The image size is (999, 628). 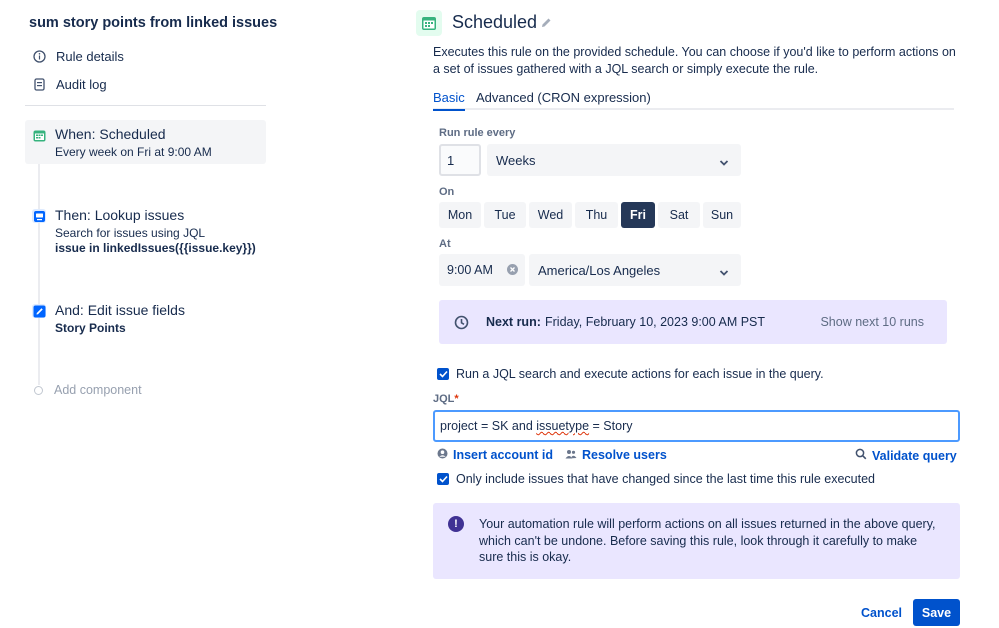 I want to click on step-action-edit-fields: And: Edit issue fields Story Points, so click(x=145, y=318).